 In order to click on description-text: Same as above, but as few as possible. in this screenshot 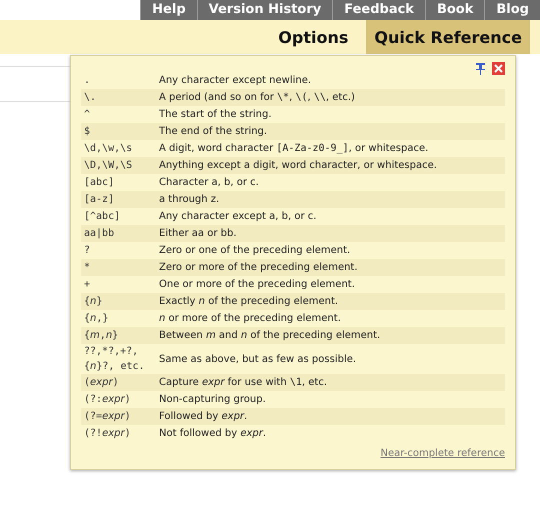, I will do `click(258, 359)`.